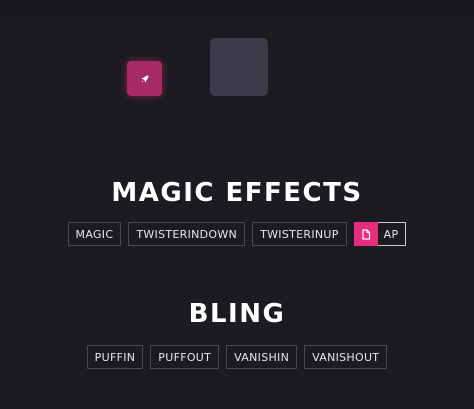  What do you see at coordinates (237, 314) in the screenshot?
I see `section-title-bling: BLING` at bounding box center [237, 314].